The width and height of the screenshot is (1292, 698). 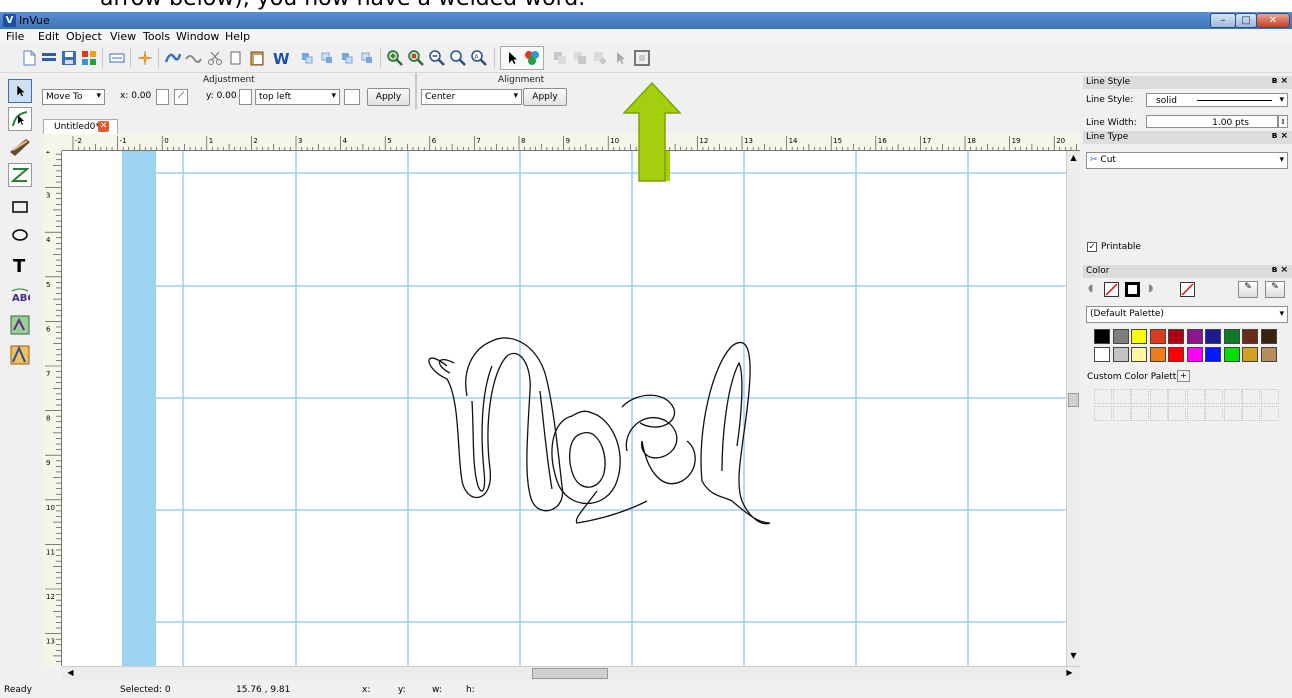 What do you see at coordinates (215, 58) in the screenshot?
I see `scissors-icon` at bounding box center [215, 58].